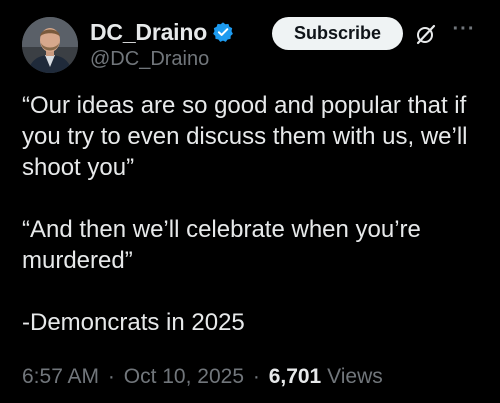 The width and height of the screenshot is (500, 403). I want to click on display-name: DC_Draino, so click(148, 32).